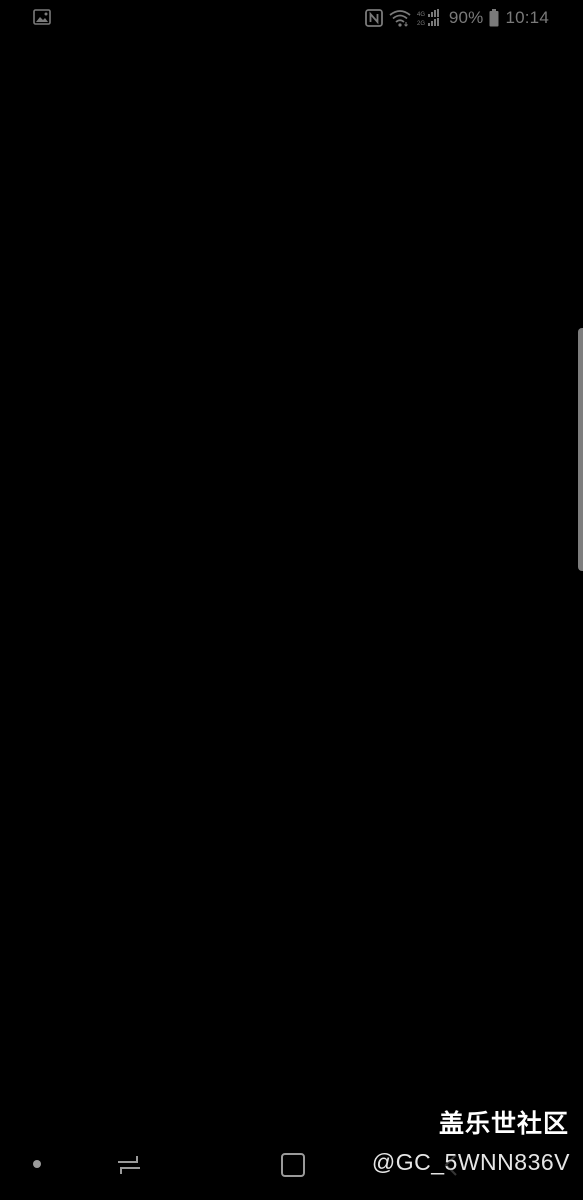  What do you see at coordinates (421, 15) in the screenshot?
I see `svg-text: 4G` at bounding box center [421, 15].